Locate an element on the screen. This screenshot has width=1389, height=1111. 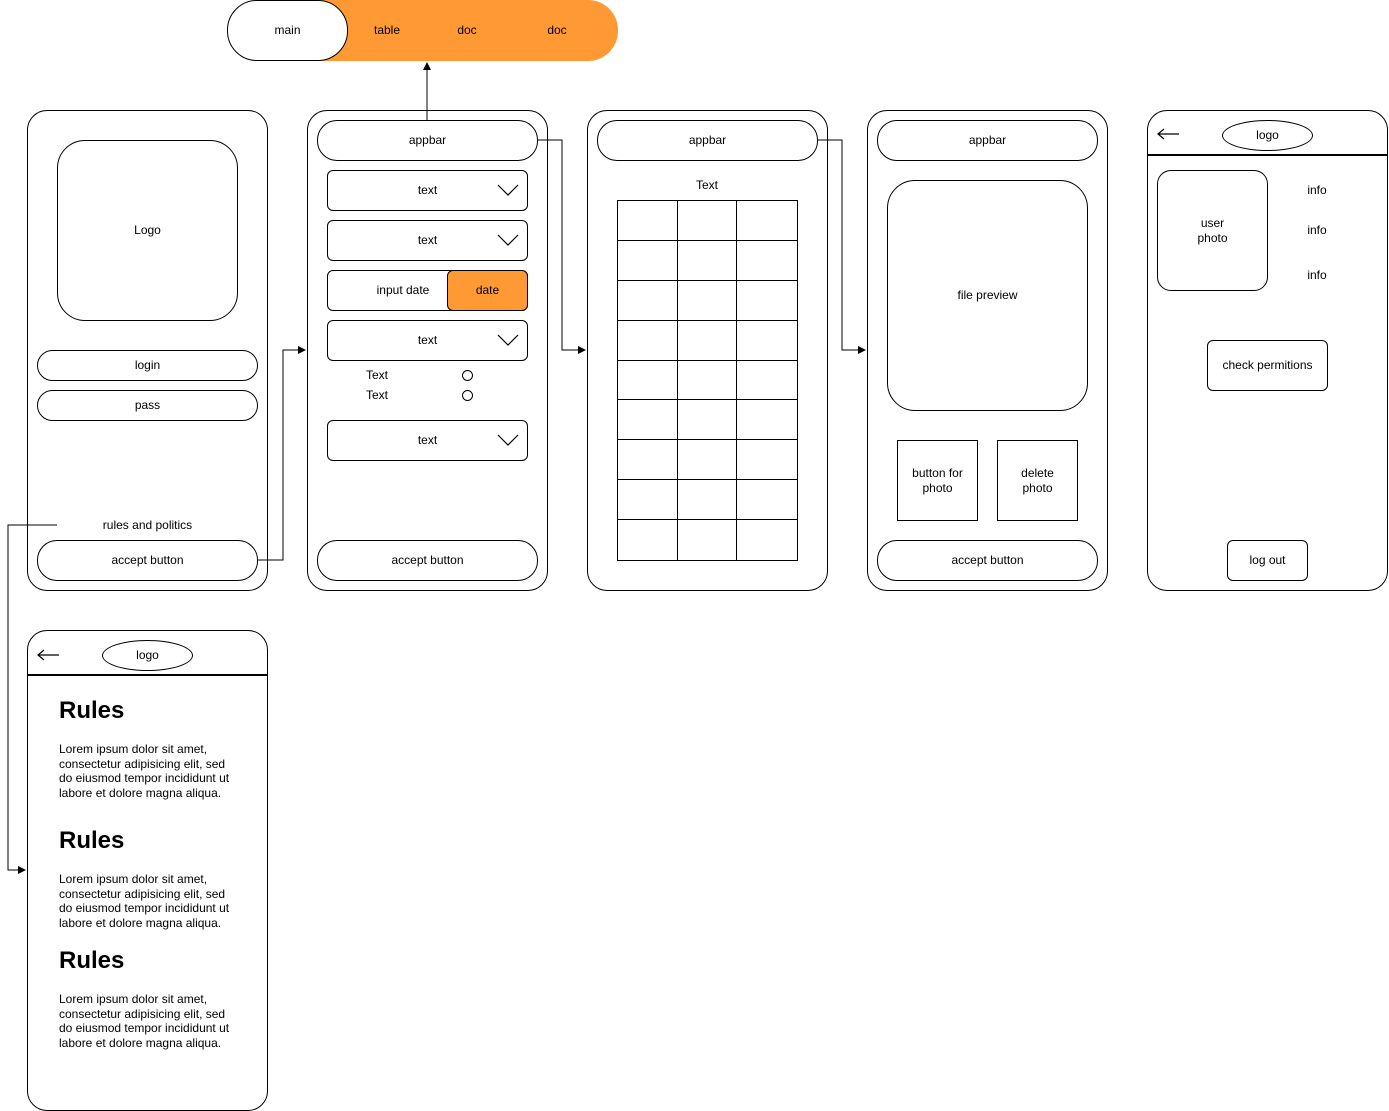
check-permissions-button: check permitions is located at coordinates (1267, 365).